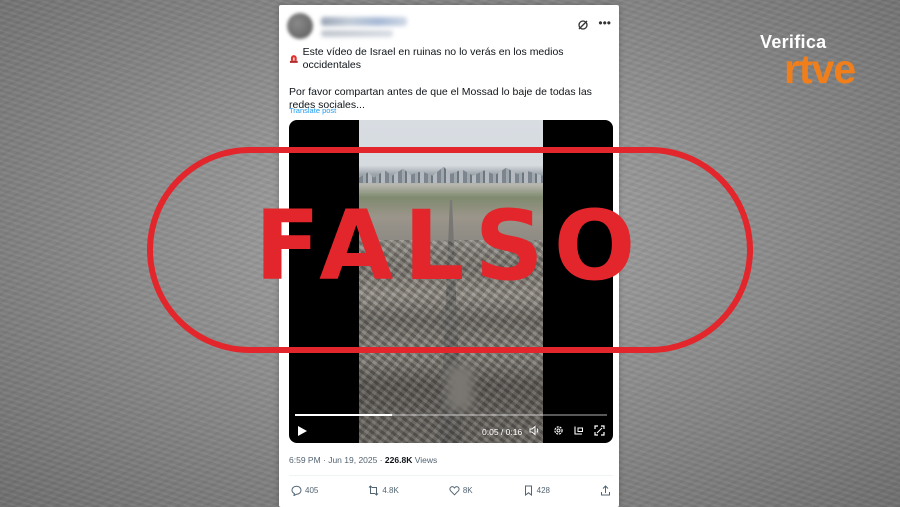 Image resolution: width=900 pixels, height=507 pixels. I want to click on volume-icon, so click(534, 430).